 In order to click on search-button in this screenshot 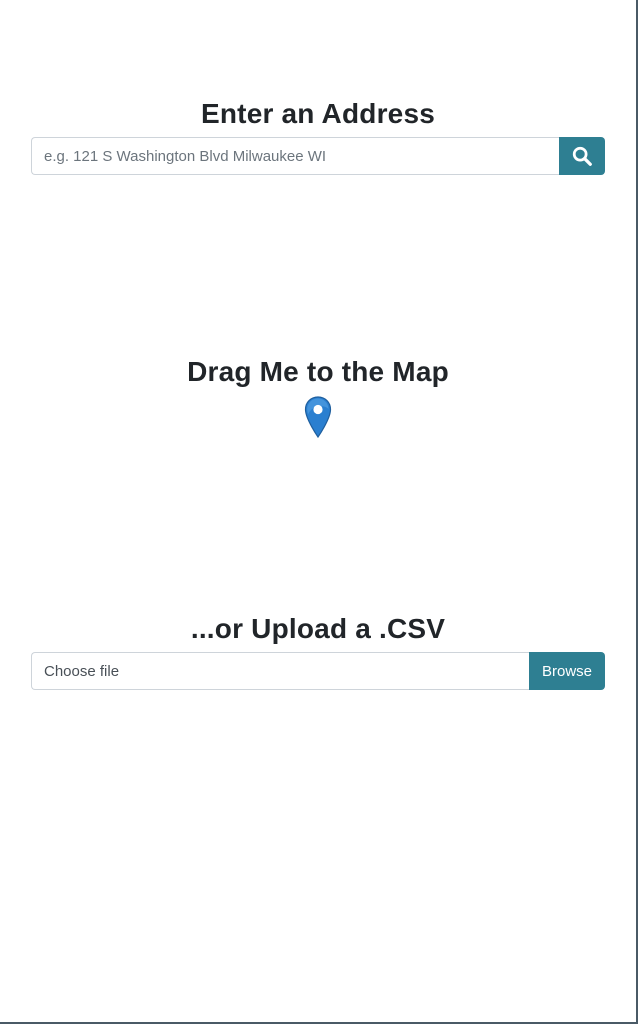, I will do `click(582, 156)`.